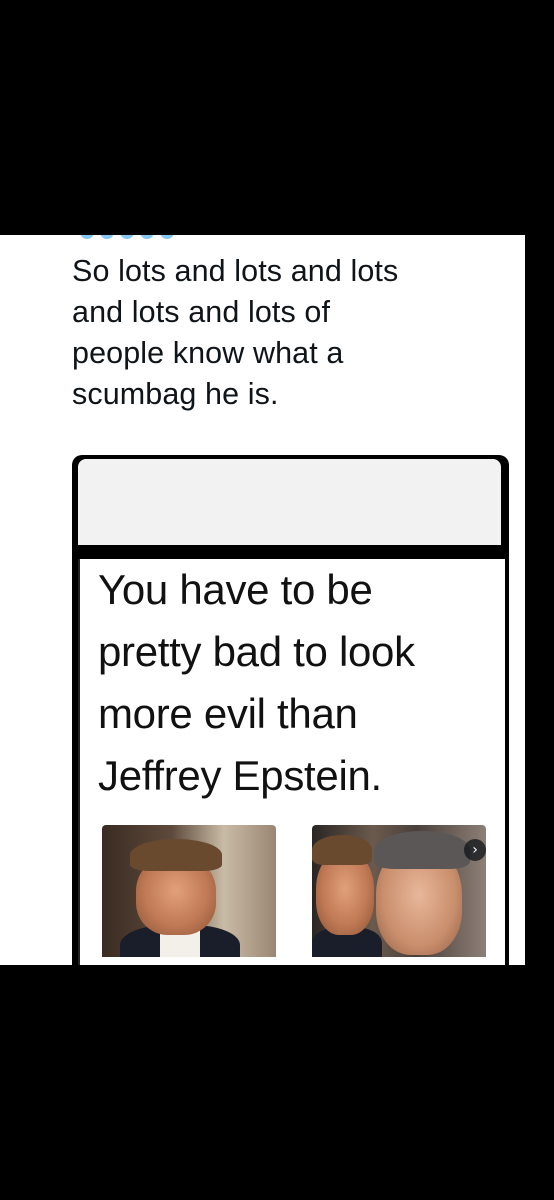  Describe the element at coordinates (475, 850) in the screenshot. I see `chevron-right-icon: ›` at that location.